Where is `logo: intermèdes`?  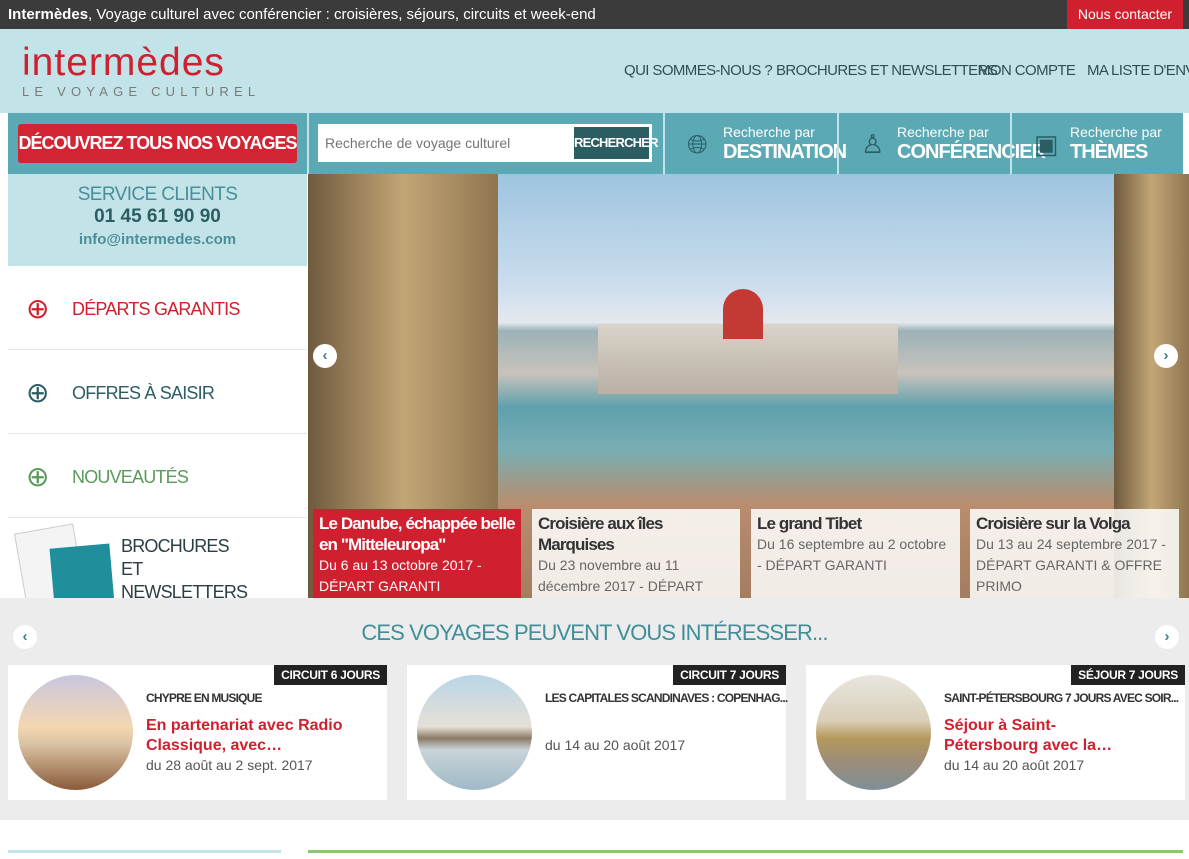 logo: intermèdes is located at coordinates (123, 63).